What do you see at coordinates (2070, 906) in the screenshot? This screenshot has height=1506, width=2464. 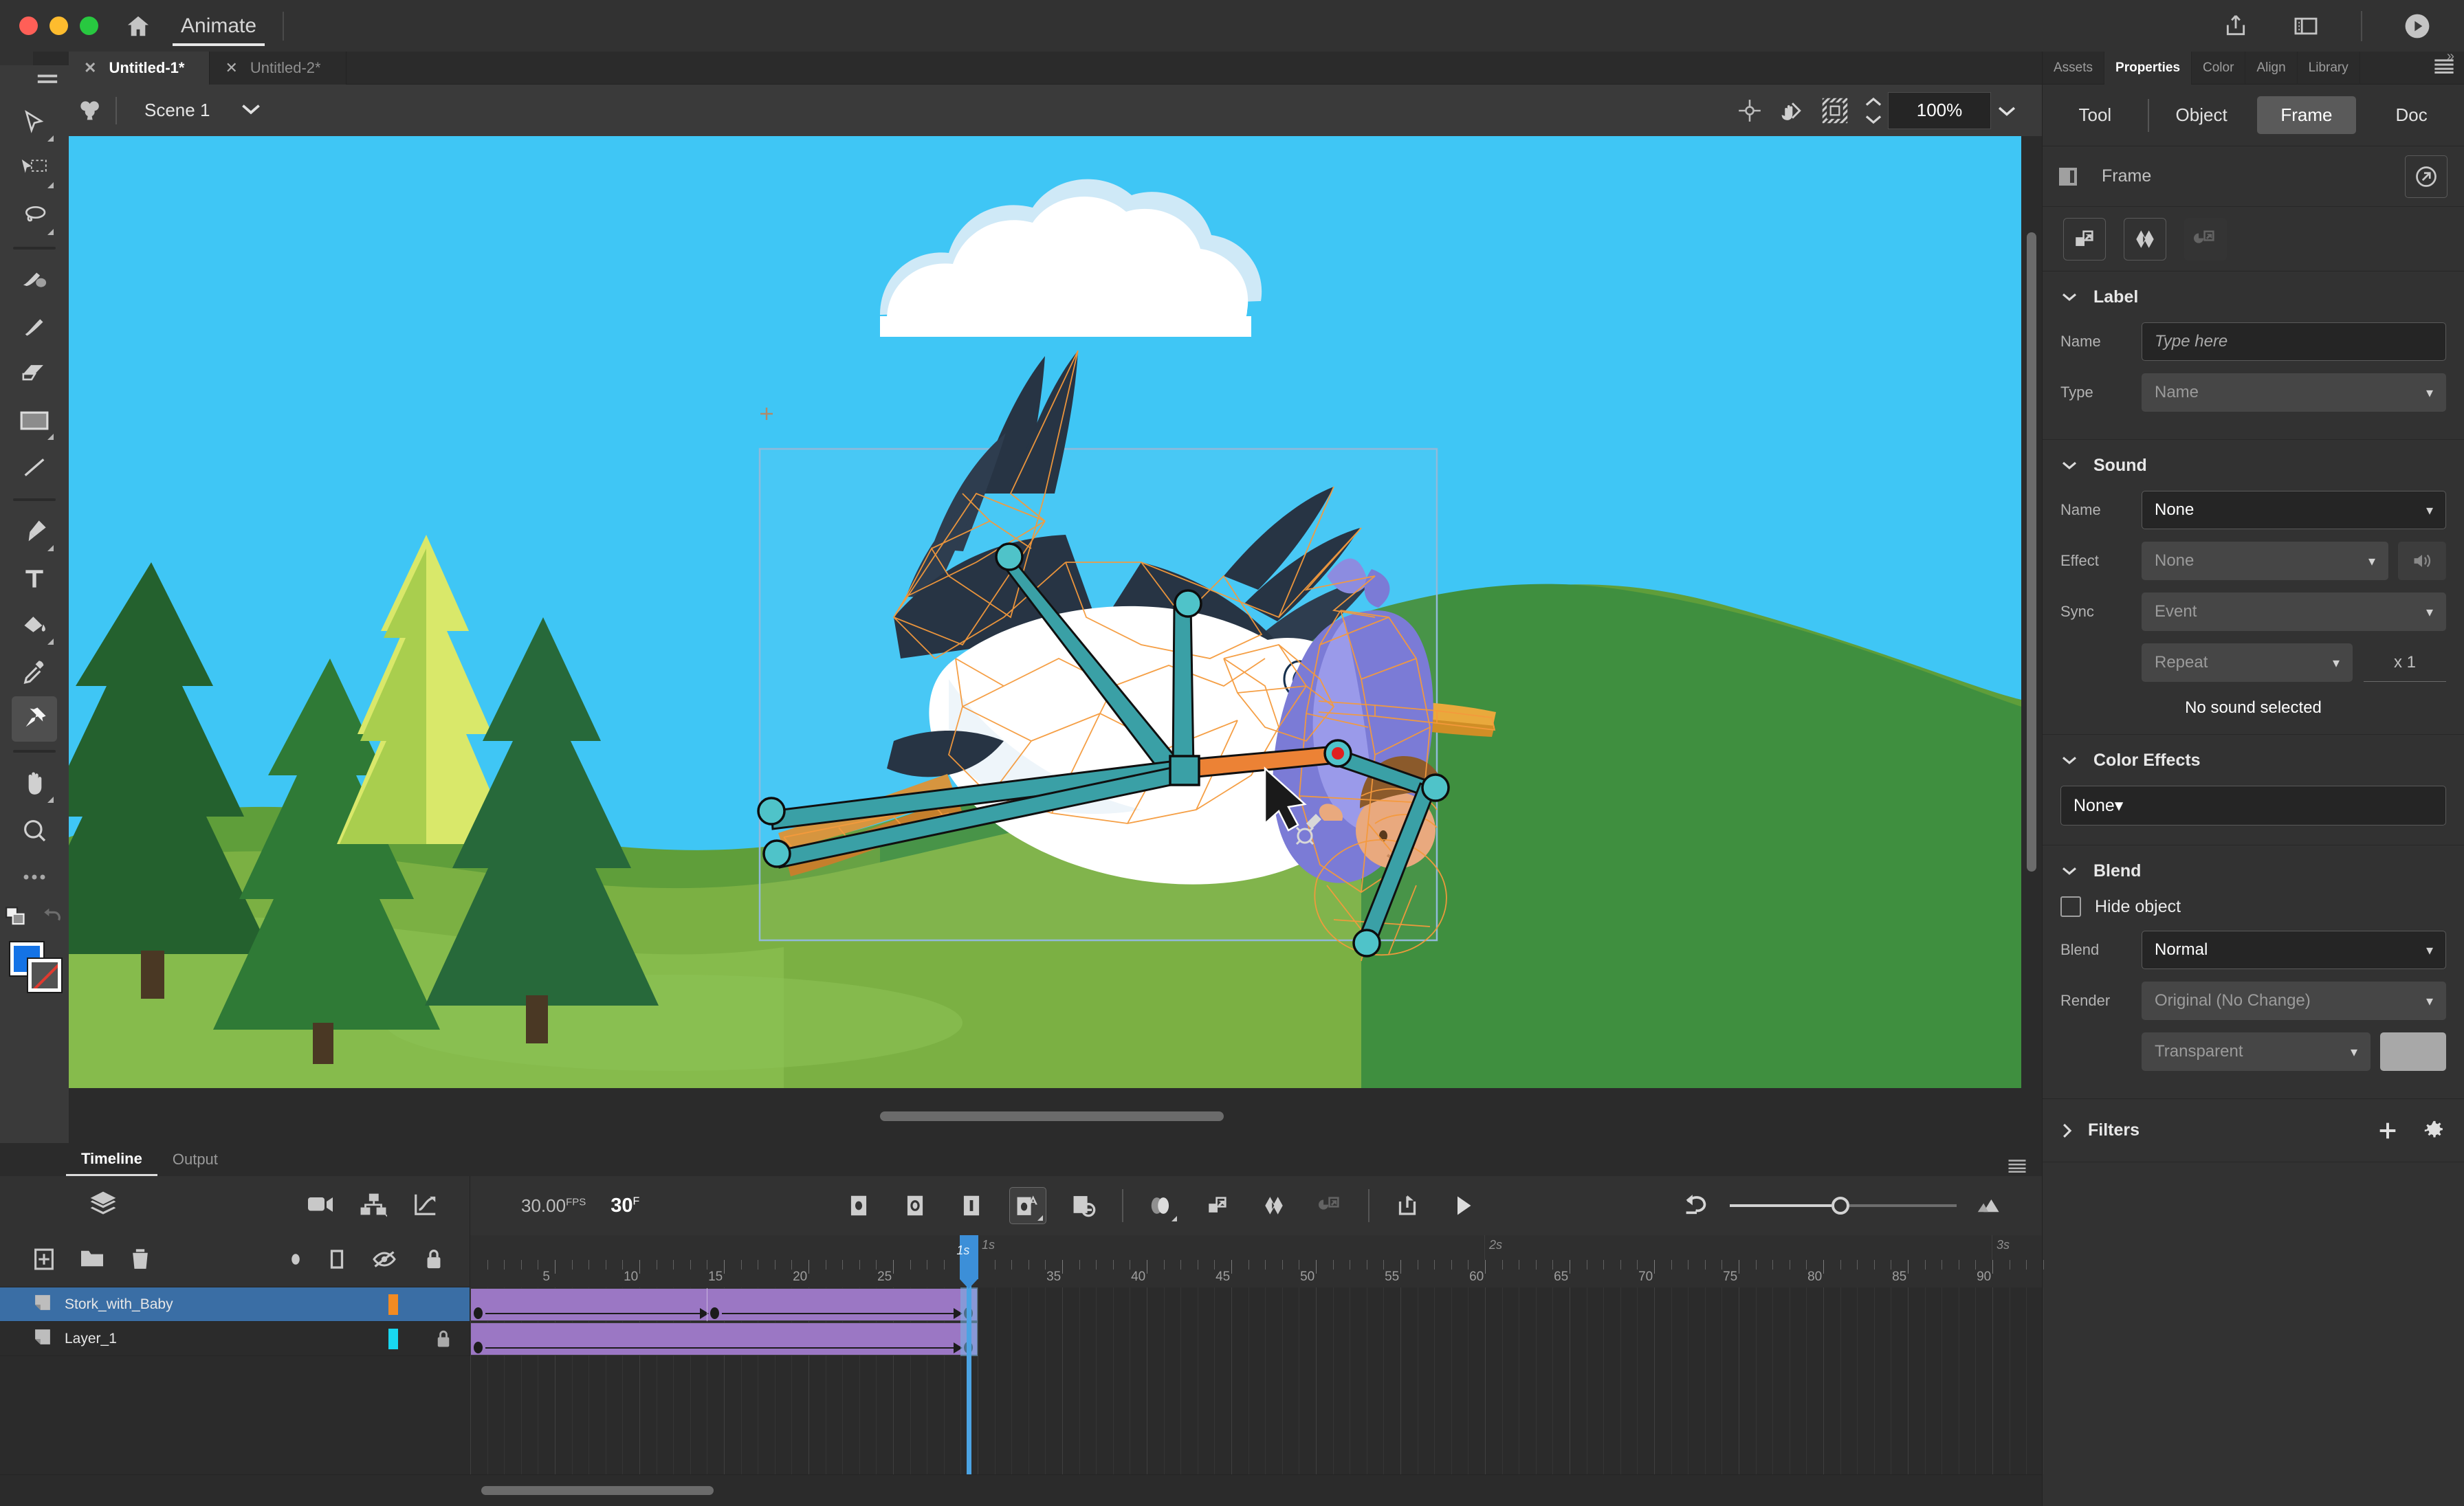 I see `hide-object-checkbox` at bounding box center [2070, 906].